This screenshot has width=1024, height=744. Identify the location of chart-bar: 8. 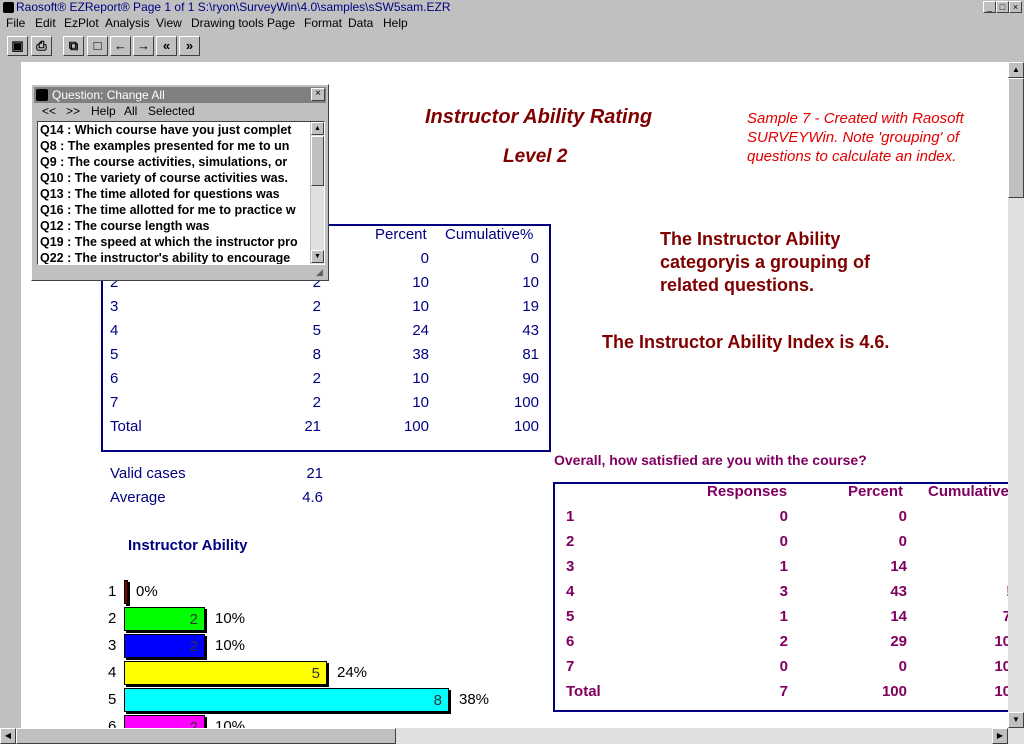
(286, 700).